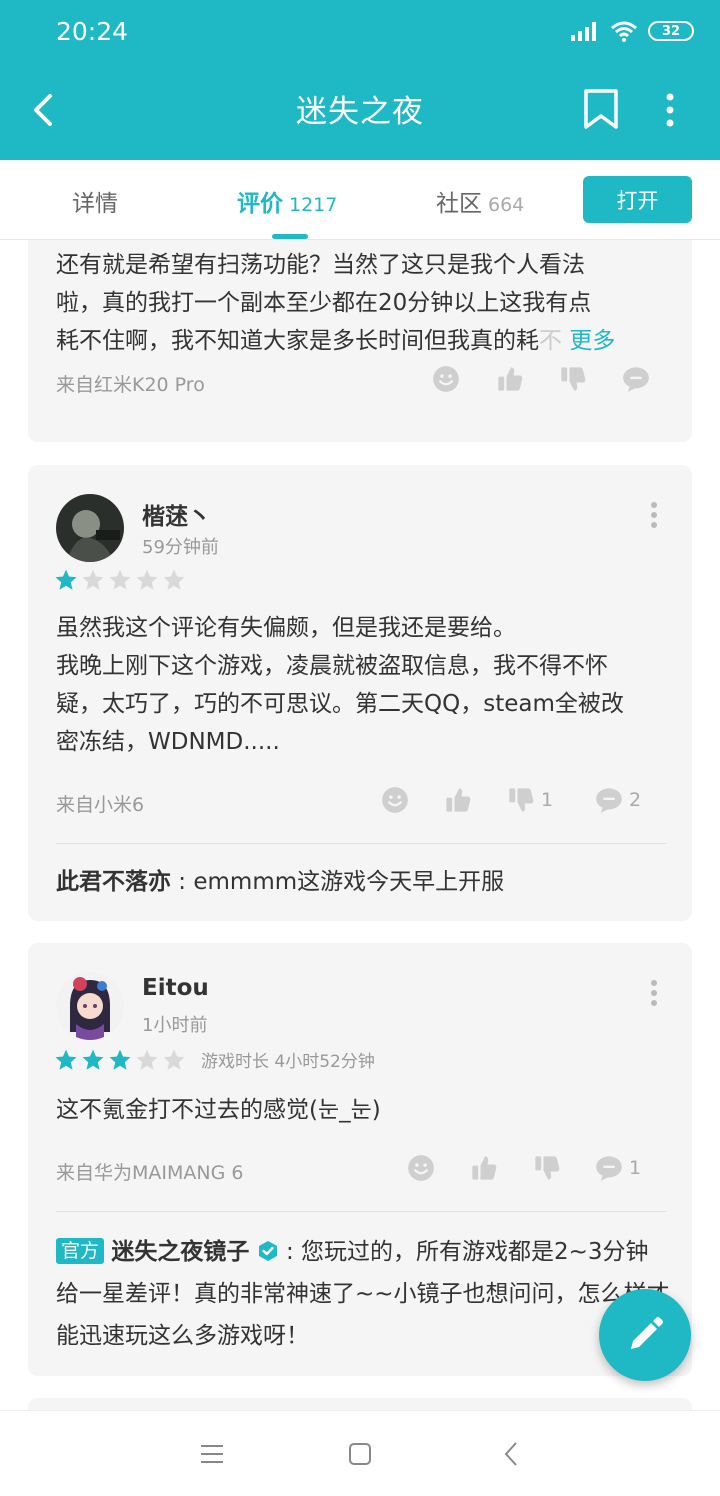 The image size is (720, 1496). I want to click on tab-count: 1217, so click(313, 205).